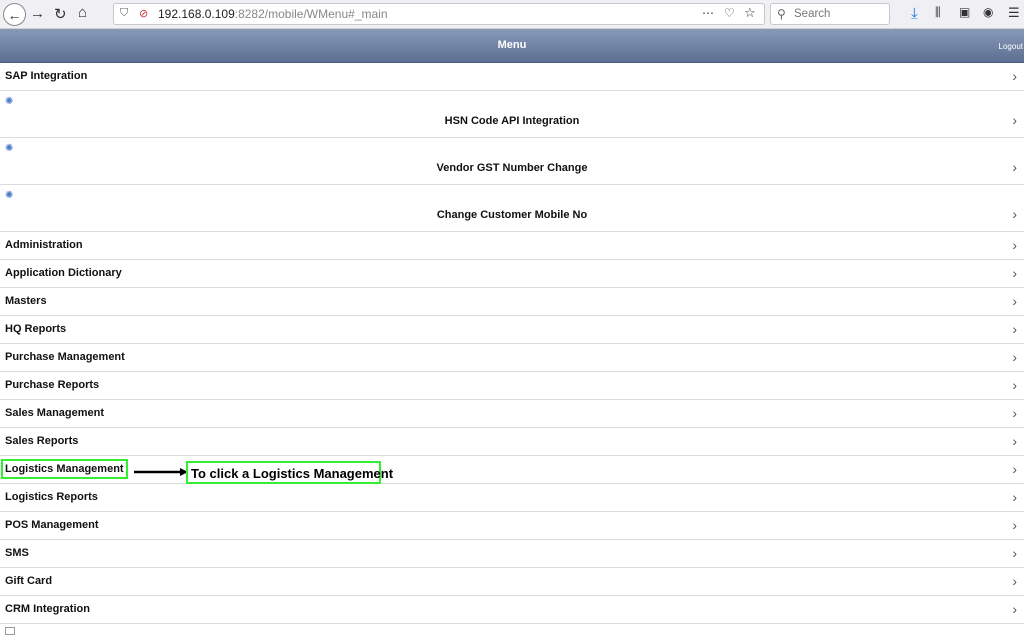 This screenshot has height=635, width=1024. I want to click on menu-item-label: Administration, so click(44, 245).